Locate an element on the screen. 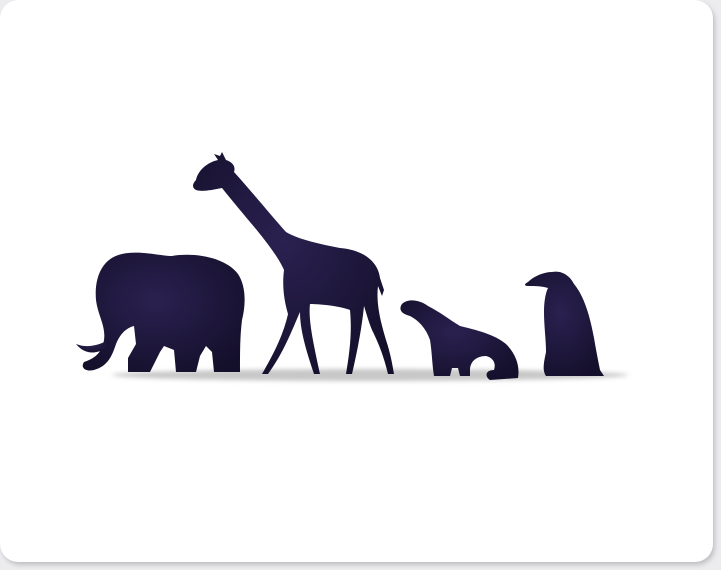 This screenshot has width=721, height=570. penguin-silhouette is located at coordinates (564, 323).